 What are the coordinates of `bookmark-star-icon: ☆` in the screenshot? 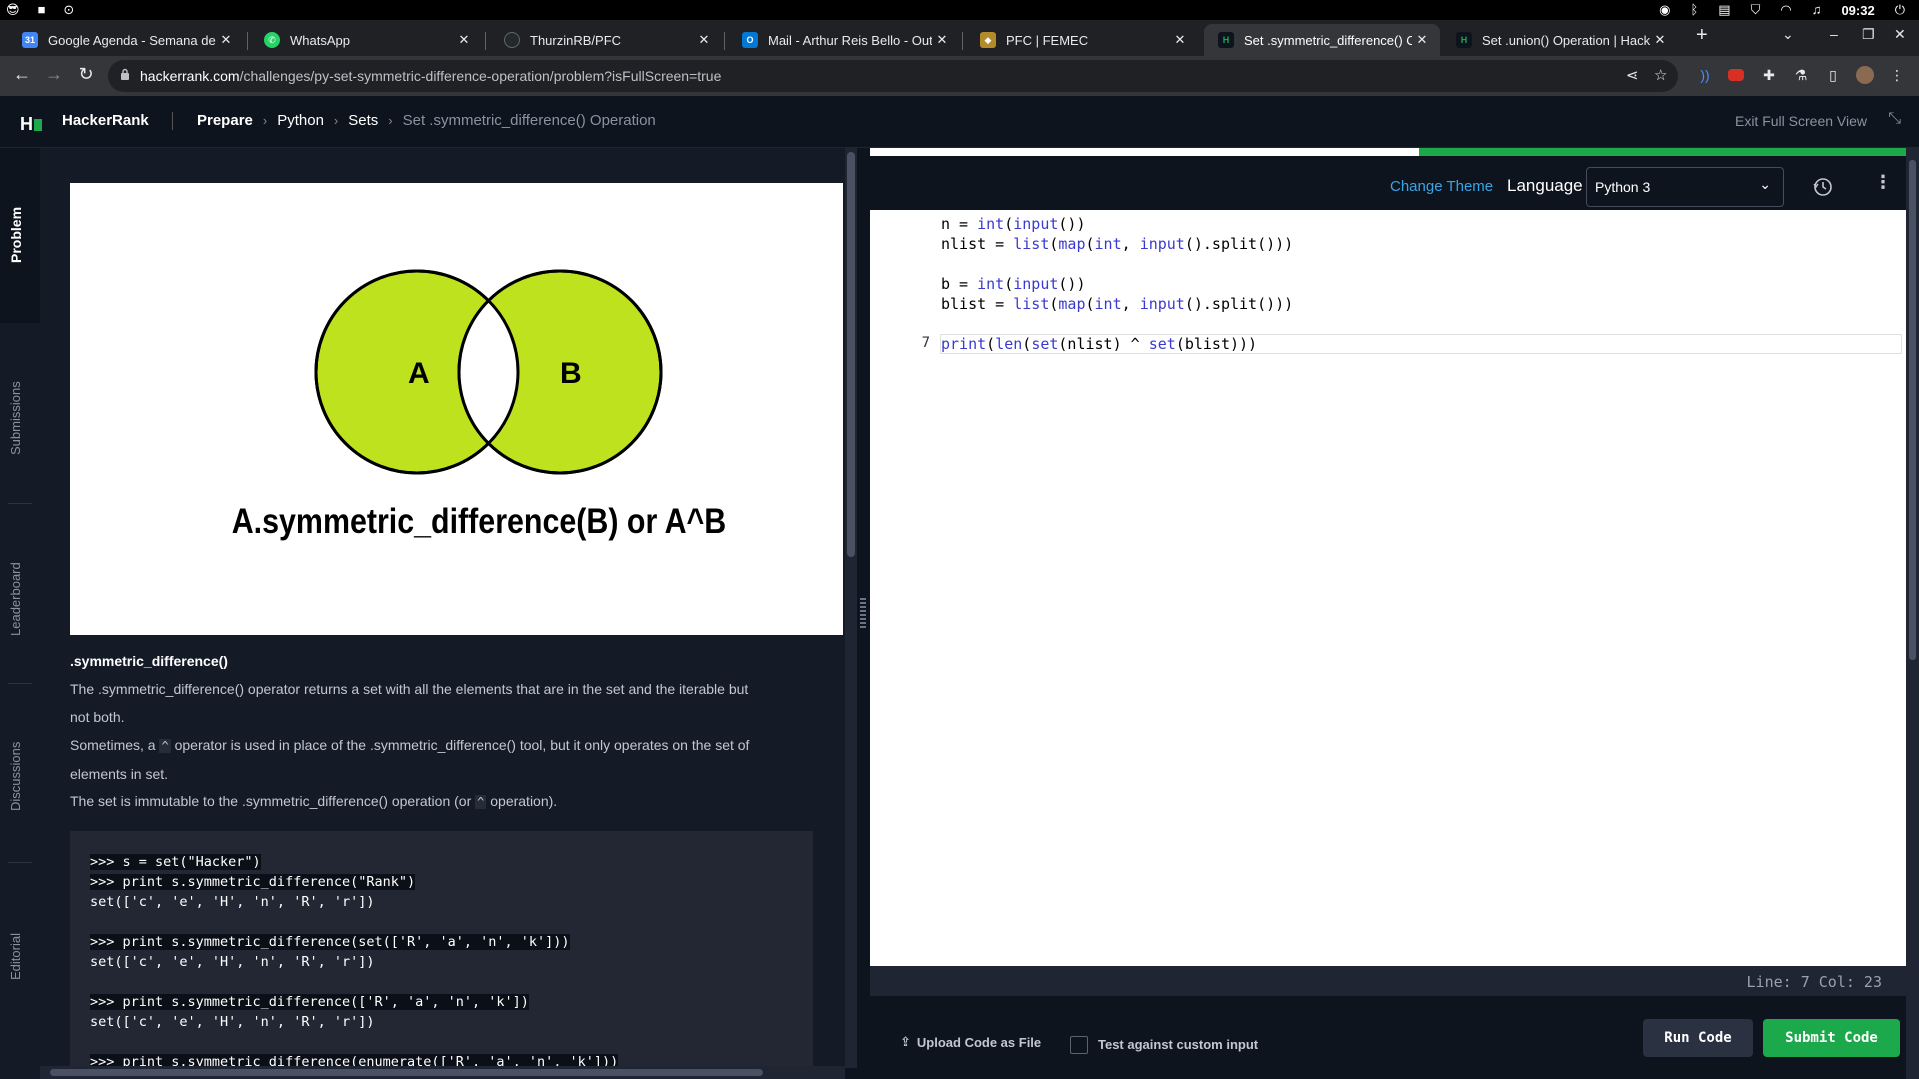 It's located at (1660, 75).